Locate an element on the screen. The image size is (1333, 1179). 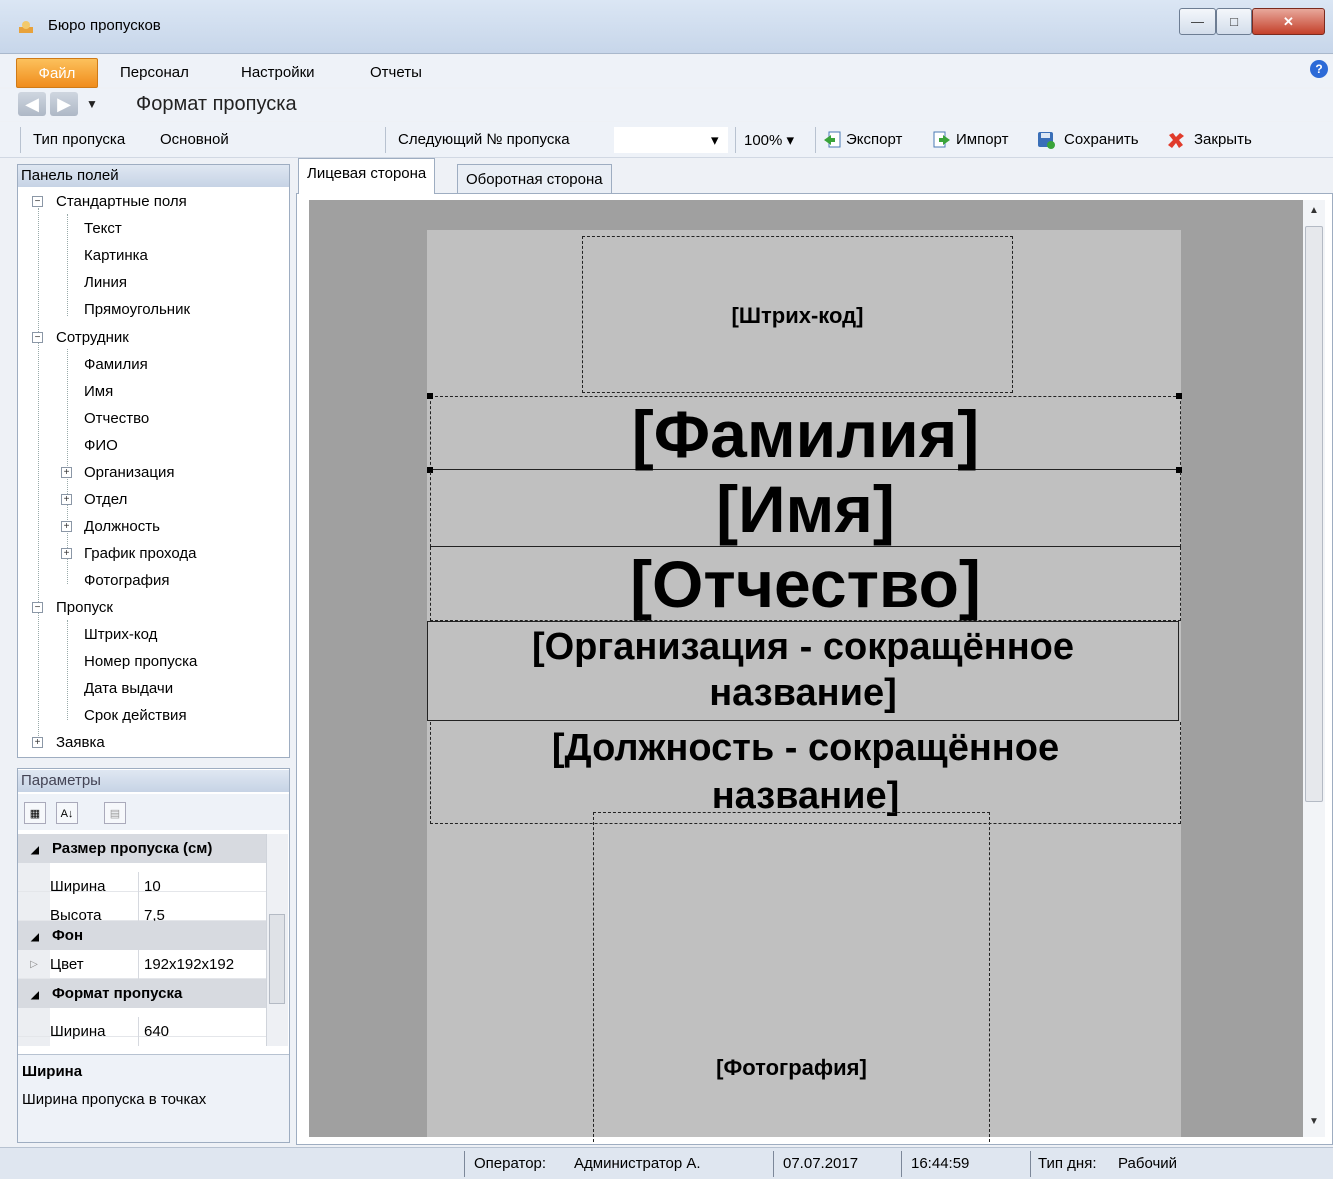
menu-file: Файл is located at coordinates (57, 73).